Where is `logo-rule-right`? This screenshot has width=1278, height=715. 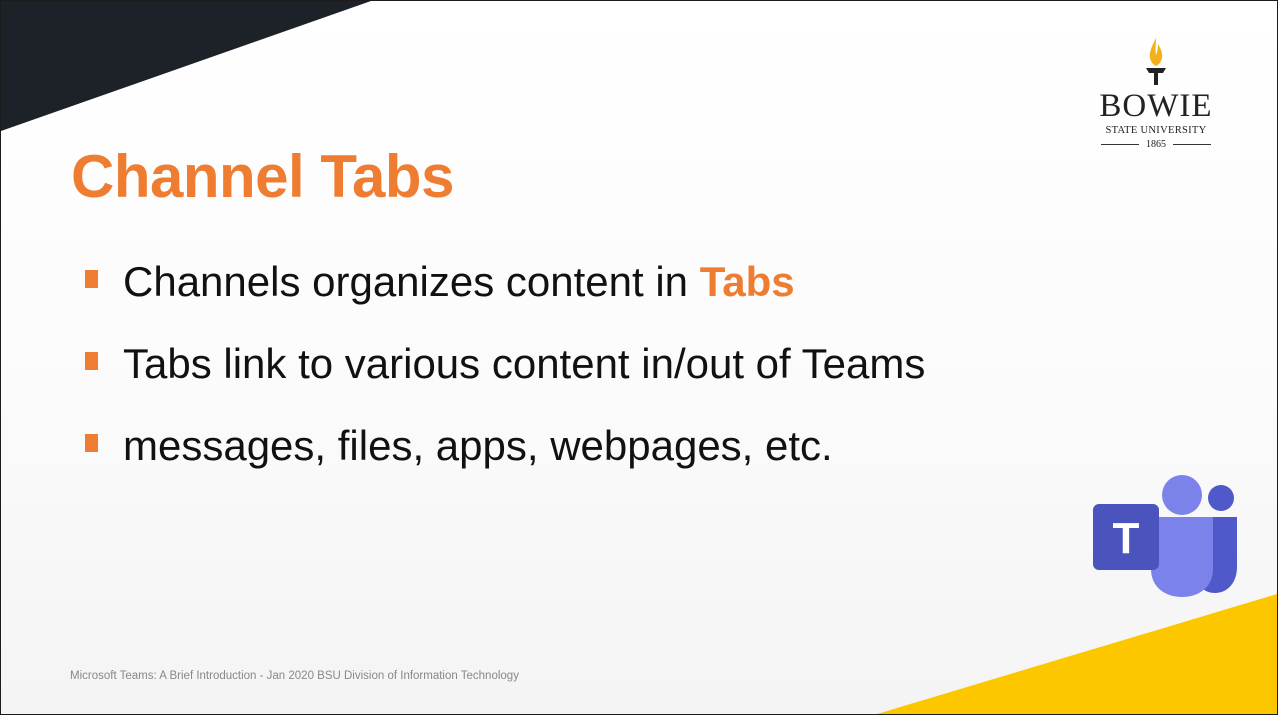
logo-rule-right is located at coordinates (1192, 144).